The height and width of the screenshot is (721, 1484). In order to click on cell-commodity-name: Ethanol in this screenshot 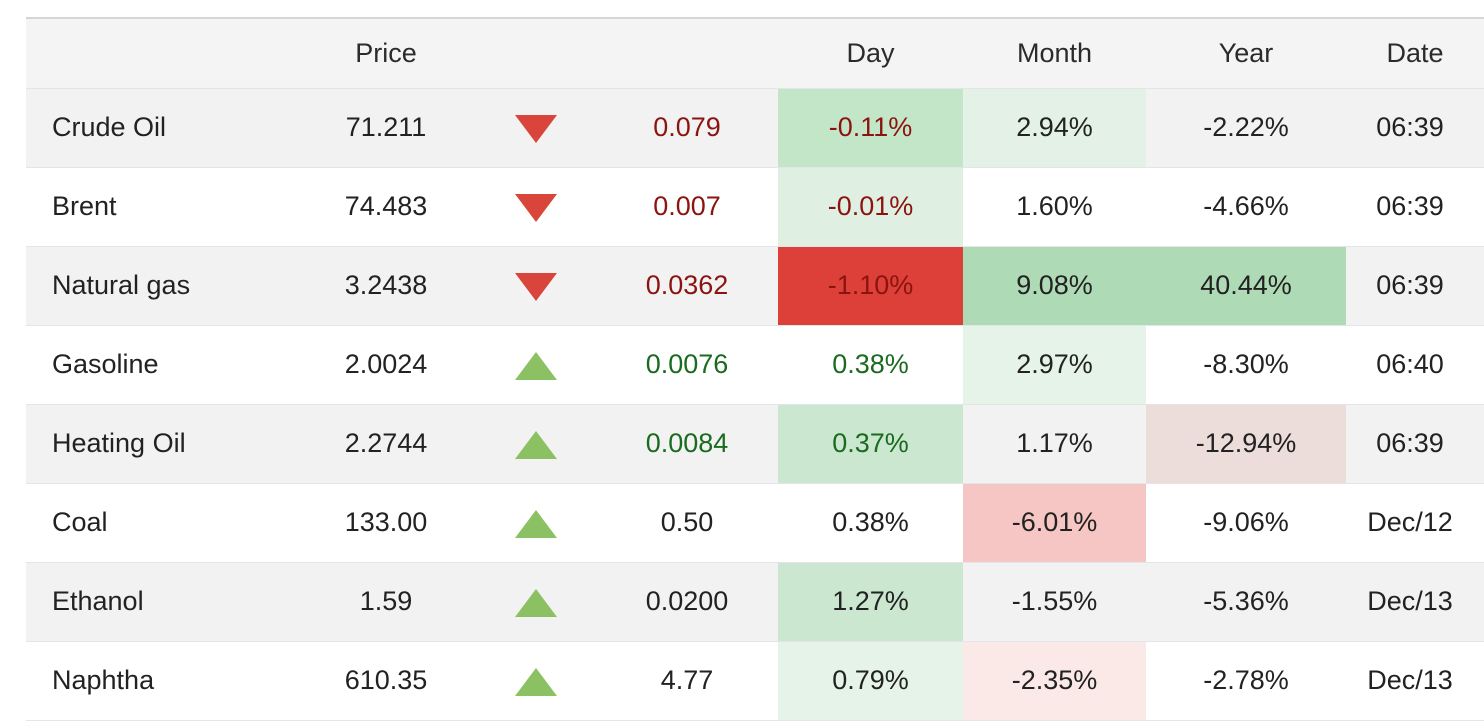, I will do `click(161, 602)`.